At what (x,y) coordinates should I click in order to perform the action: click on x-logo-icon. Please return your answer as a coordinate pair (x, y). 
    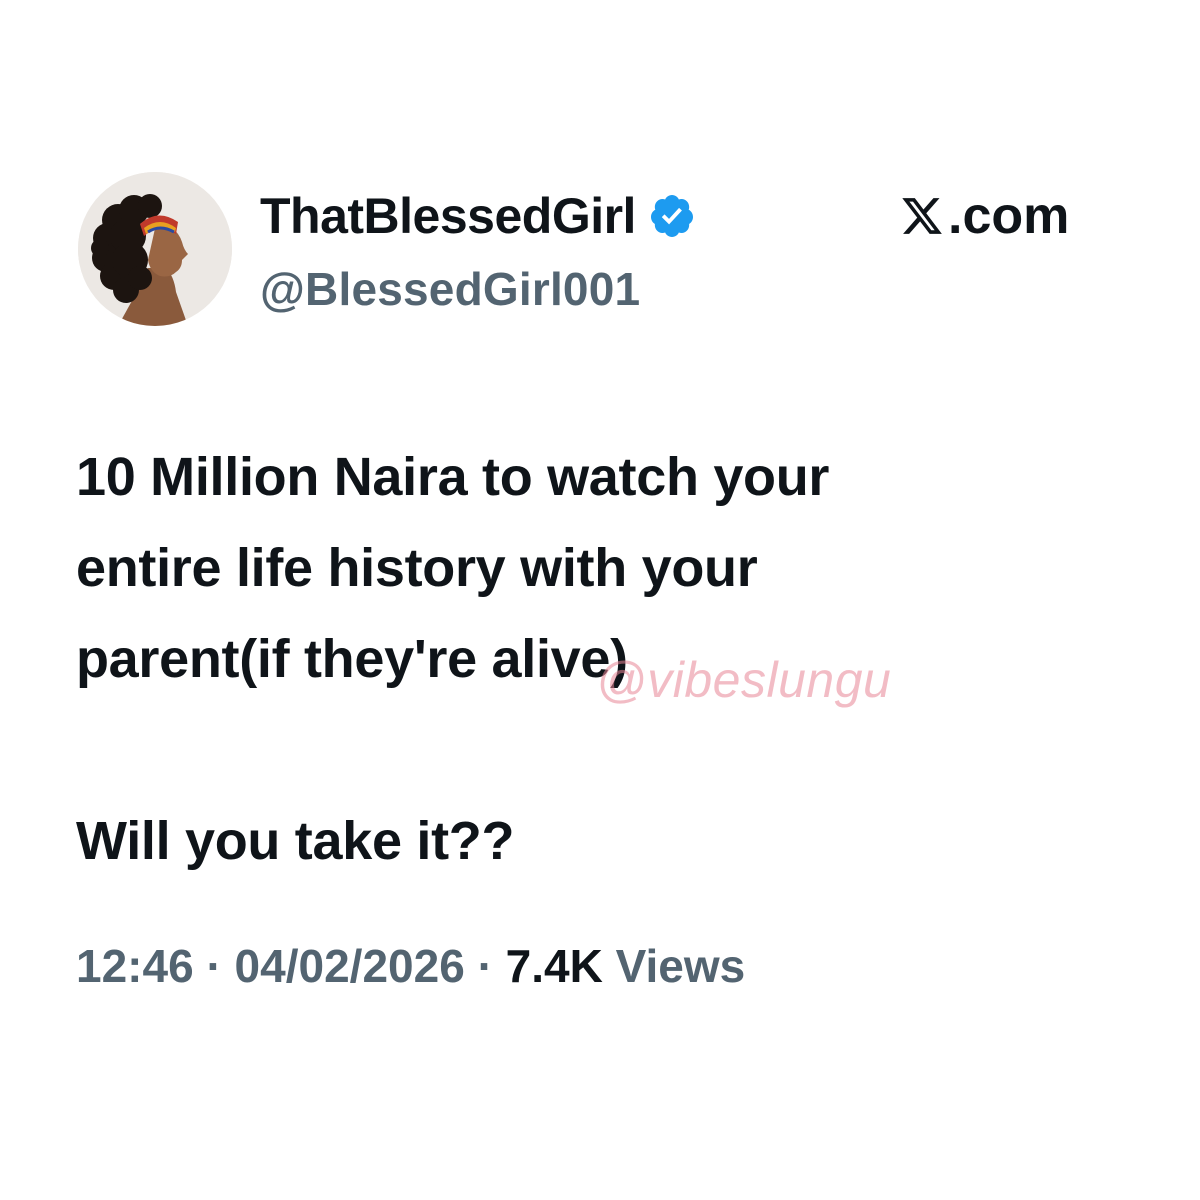
    Looking at the image, I should click on (922, 216).